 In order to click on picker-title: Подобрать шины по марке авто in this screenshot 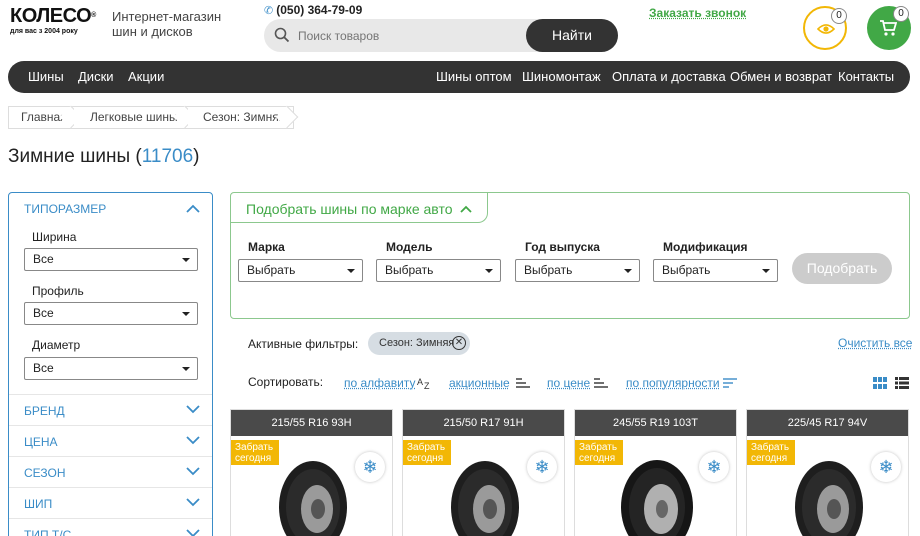, I will do `click(349, 209)`.